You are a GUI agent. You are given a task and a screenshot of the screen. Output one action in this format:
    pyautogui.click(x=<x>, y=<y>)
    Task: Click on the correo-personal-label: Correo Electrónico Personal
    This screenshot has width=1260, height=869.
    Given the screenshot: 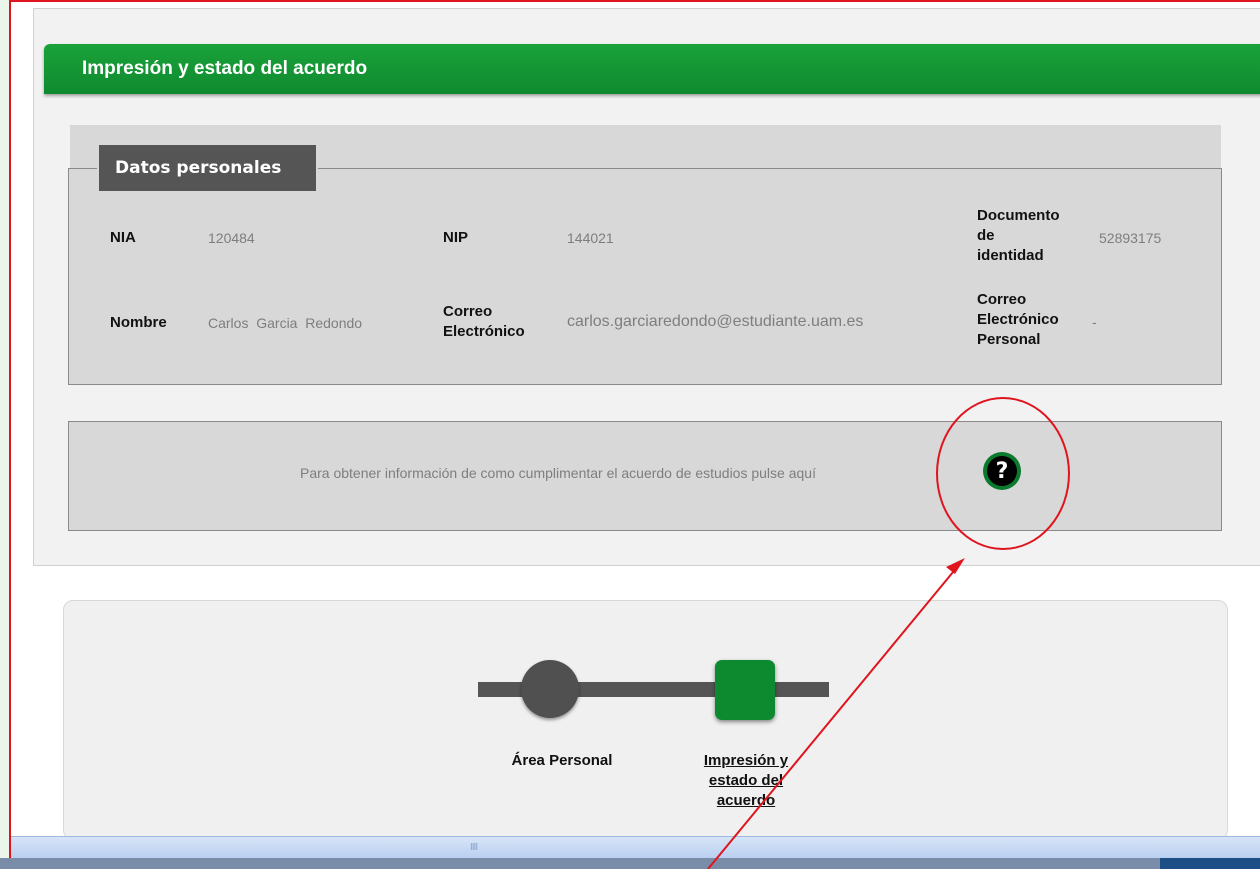 What is the action you would take?
    pyautogui.click(x=1018, y=320)
    